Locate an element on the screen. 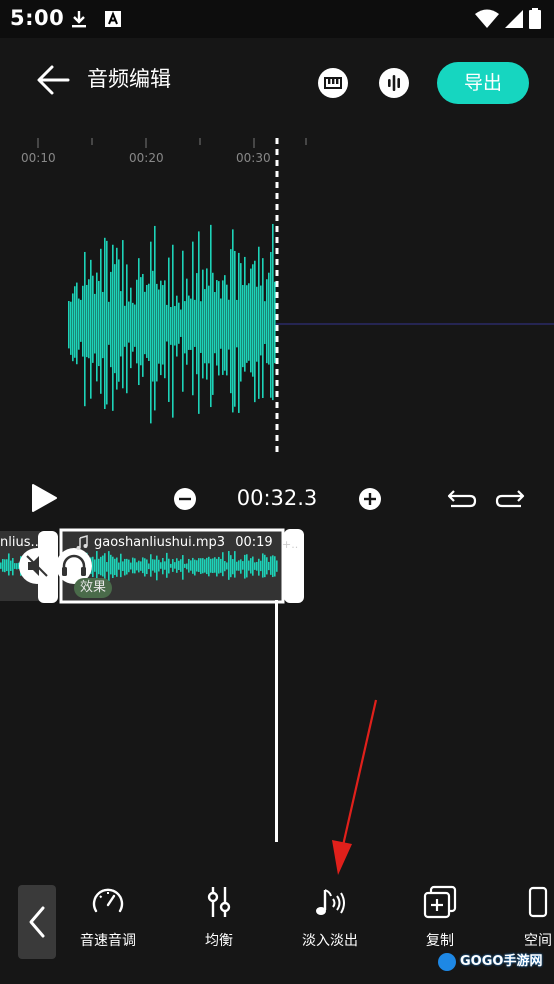 This screenshot has width=554, height=984. tool-copy: 复制 is located at coordinates (440, 919).